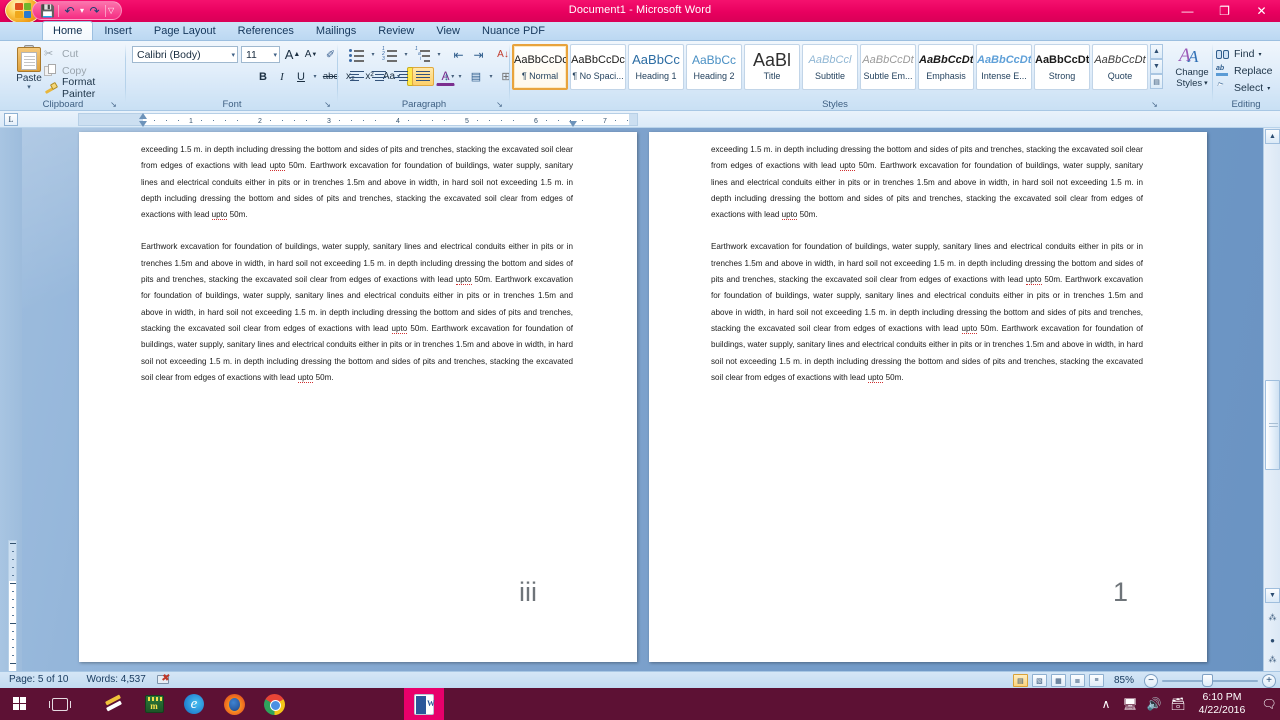 Image resolution: width=1280 pixels, height=720 pixels. Describe the element at coordinates (379, 76) in the screenshot. I see `align-center-button` at that location.